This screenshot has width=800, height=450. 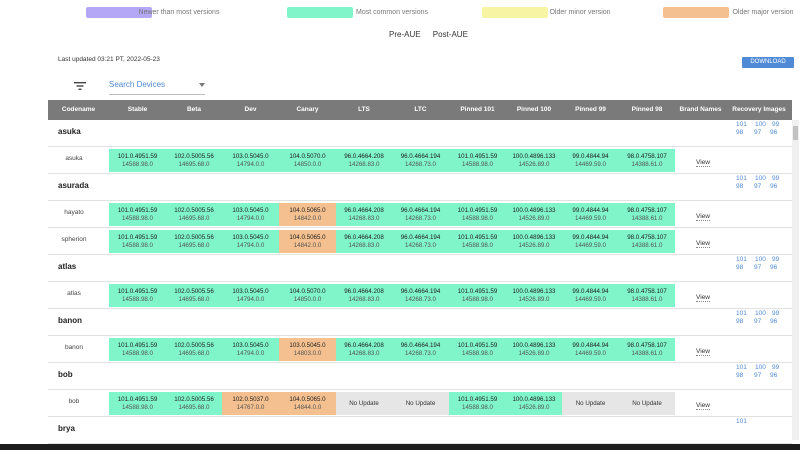 I want to click on group-name: brya, so click(x=66, y=428).